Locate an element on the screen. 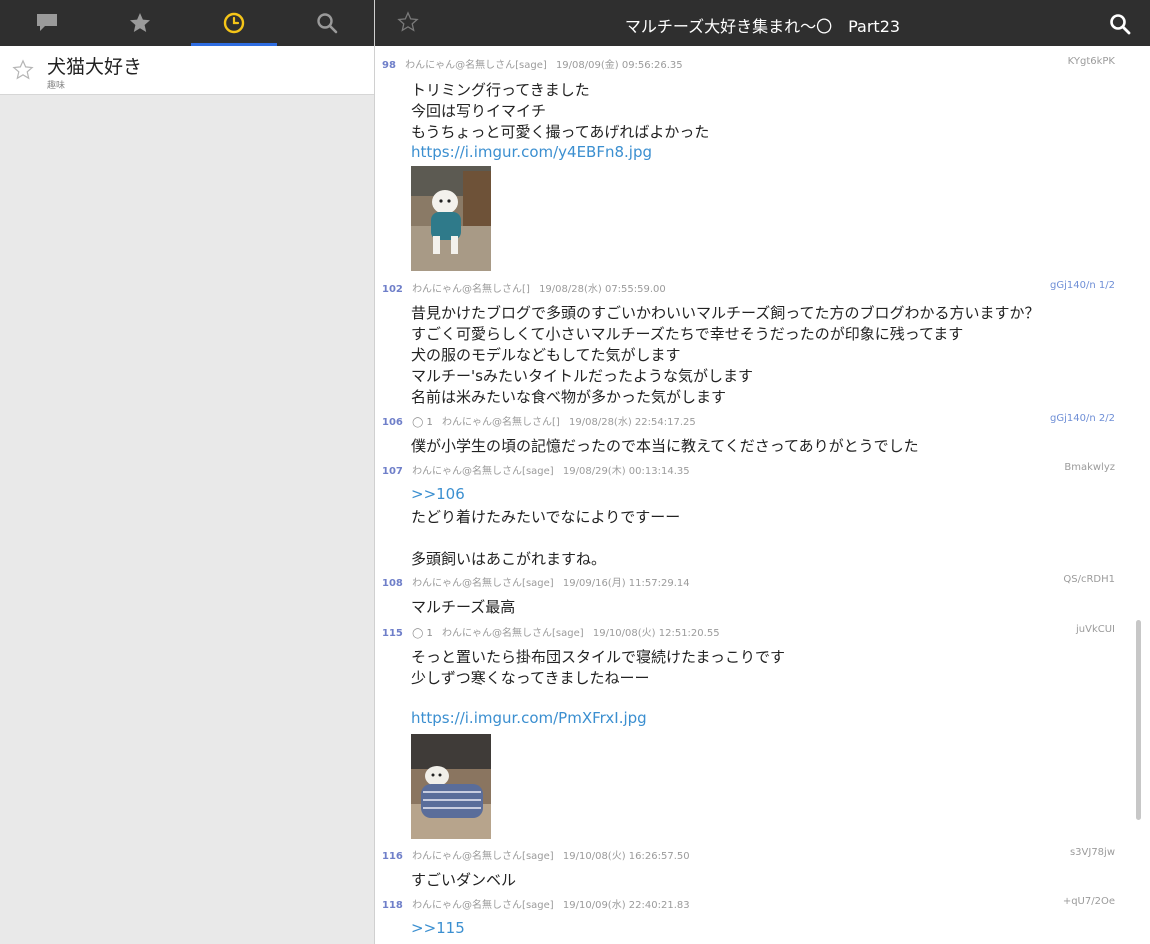  post-text: もうちょっと可愛く撮ってあげればよかった is located at coordinates (560, 132).